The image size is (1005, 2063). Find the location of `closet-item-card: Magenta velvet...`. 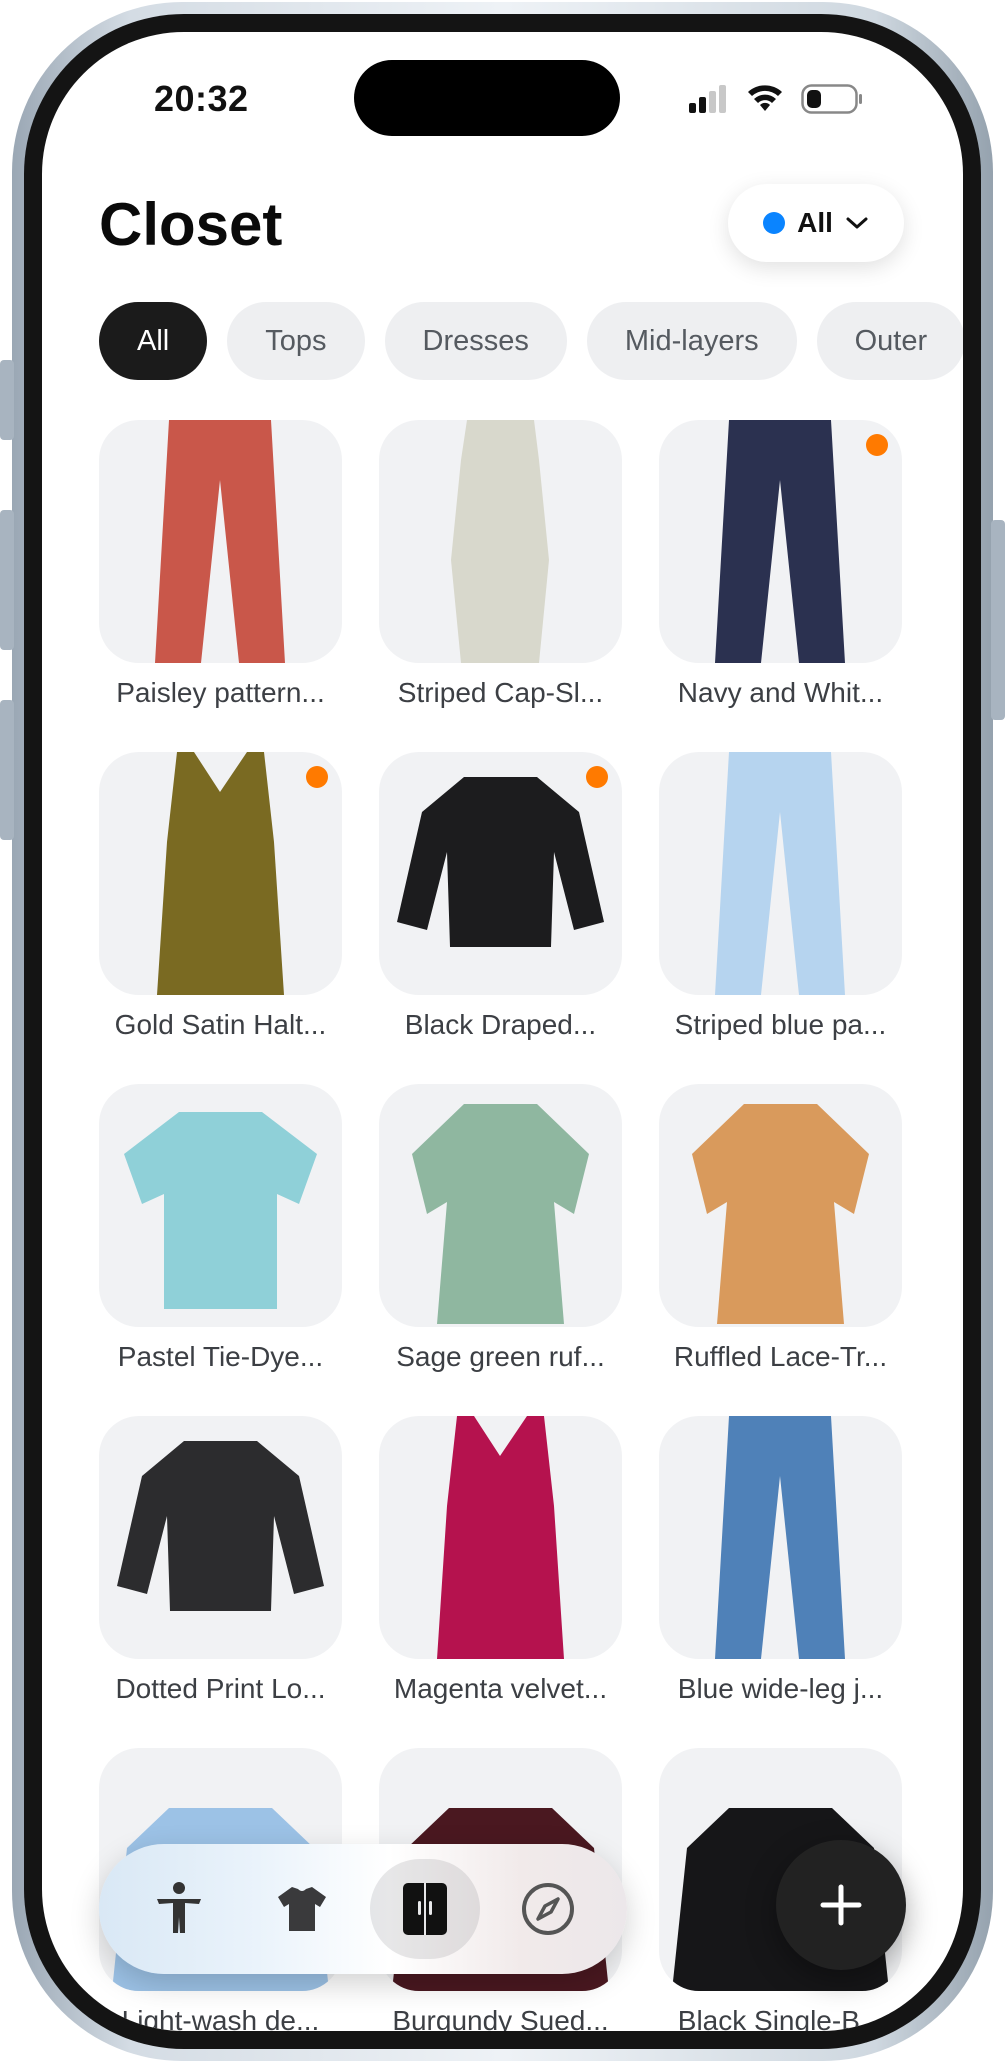

closet-item-card: Magenta velvet... is located at coordinates (500, 1582).